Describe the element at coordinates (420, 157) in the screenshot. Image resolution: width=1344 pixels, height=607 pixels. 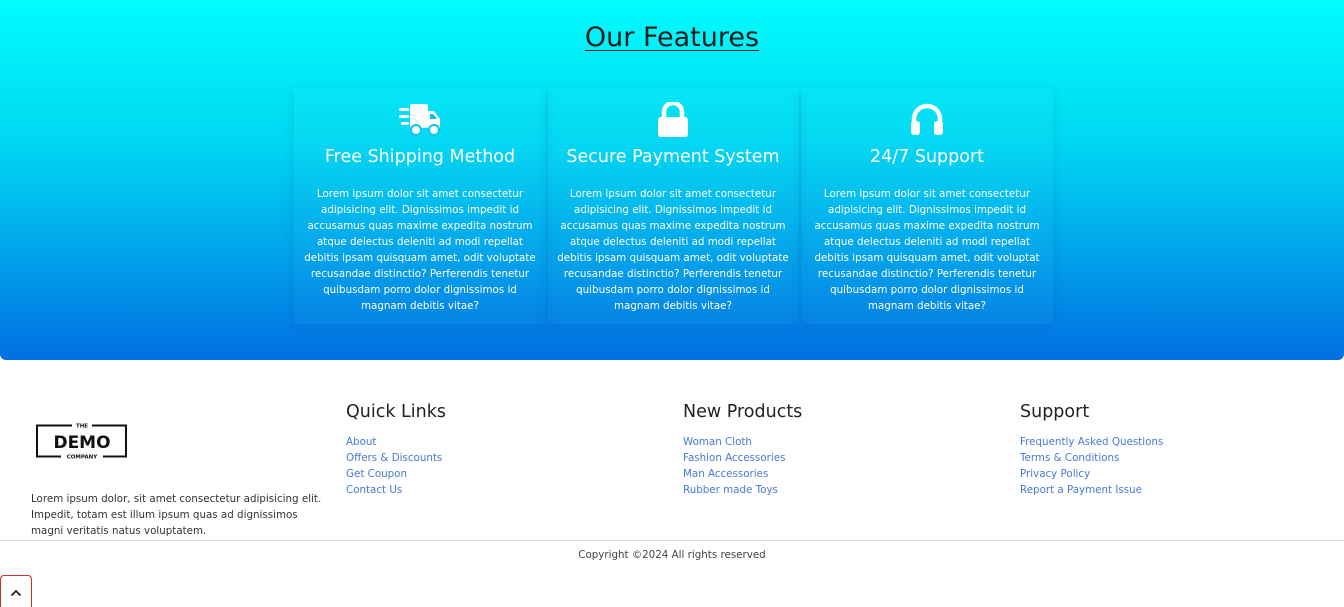
I see `feature-title: Free Shipping Method` at that location.